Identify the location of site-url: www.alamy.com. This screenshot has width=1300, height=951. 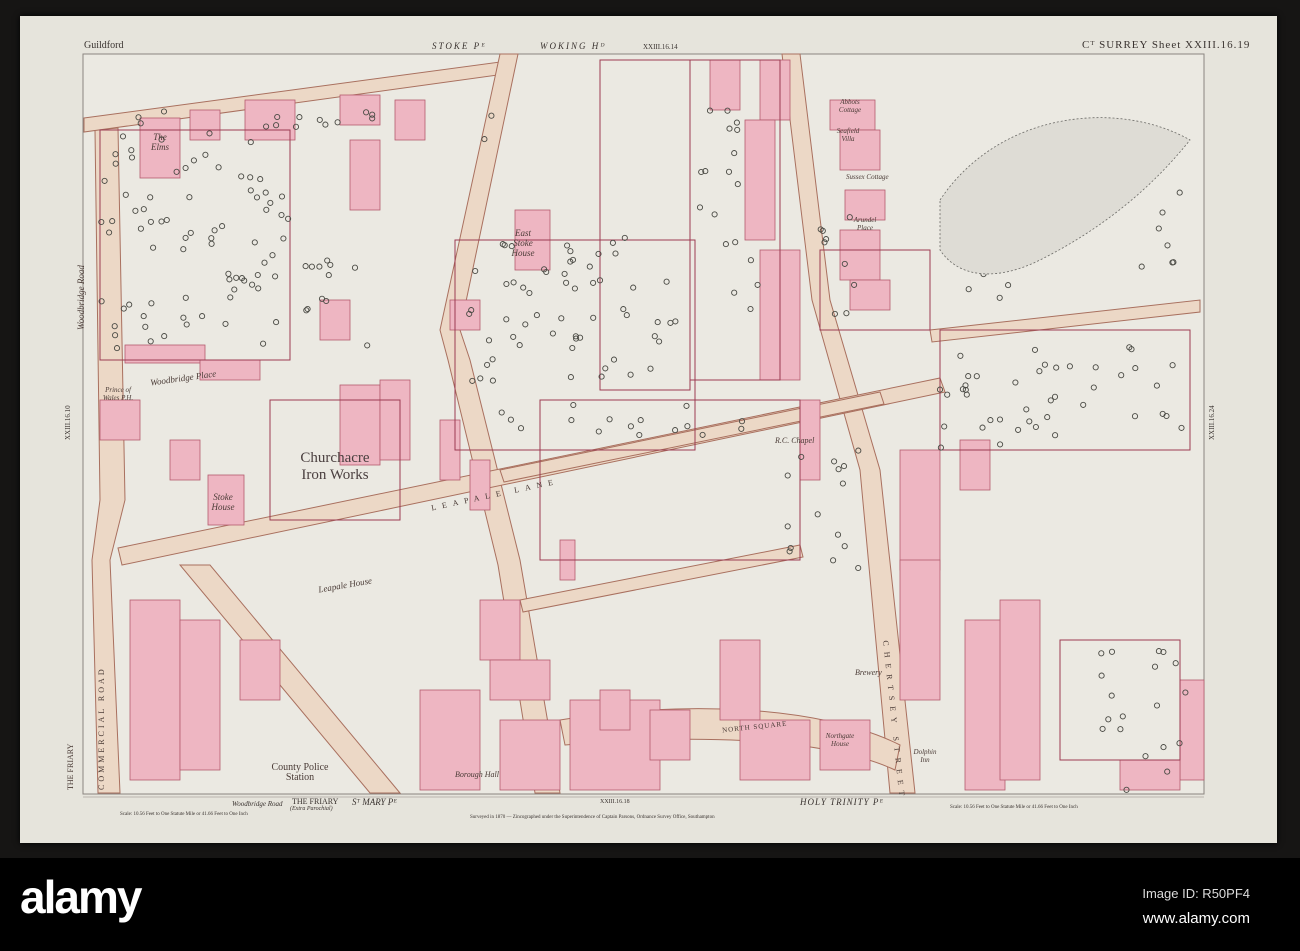
(1196, 918).